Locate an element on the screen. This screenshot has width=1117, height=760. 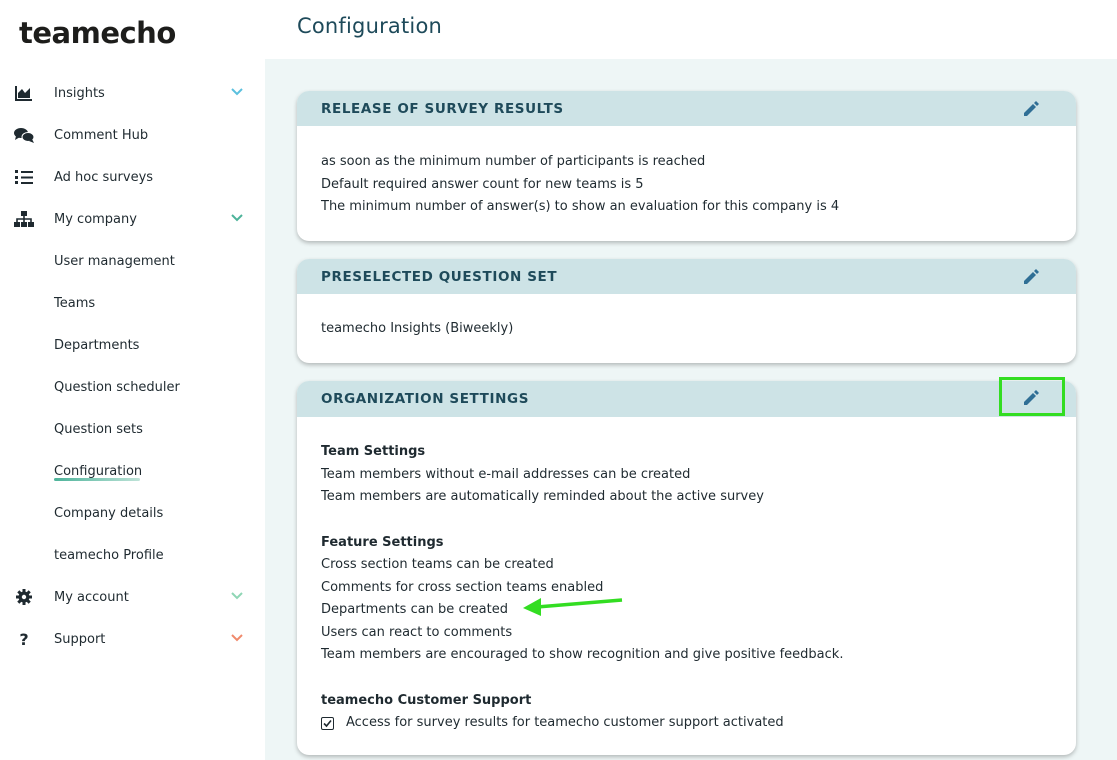
sidebar-item-my-account: My account is located at coordinates (132, 597).